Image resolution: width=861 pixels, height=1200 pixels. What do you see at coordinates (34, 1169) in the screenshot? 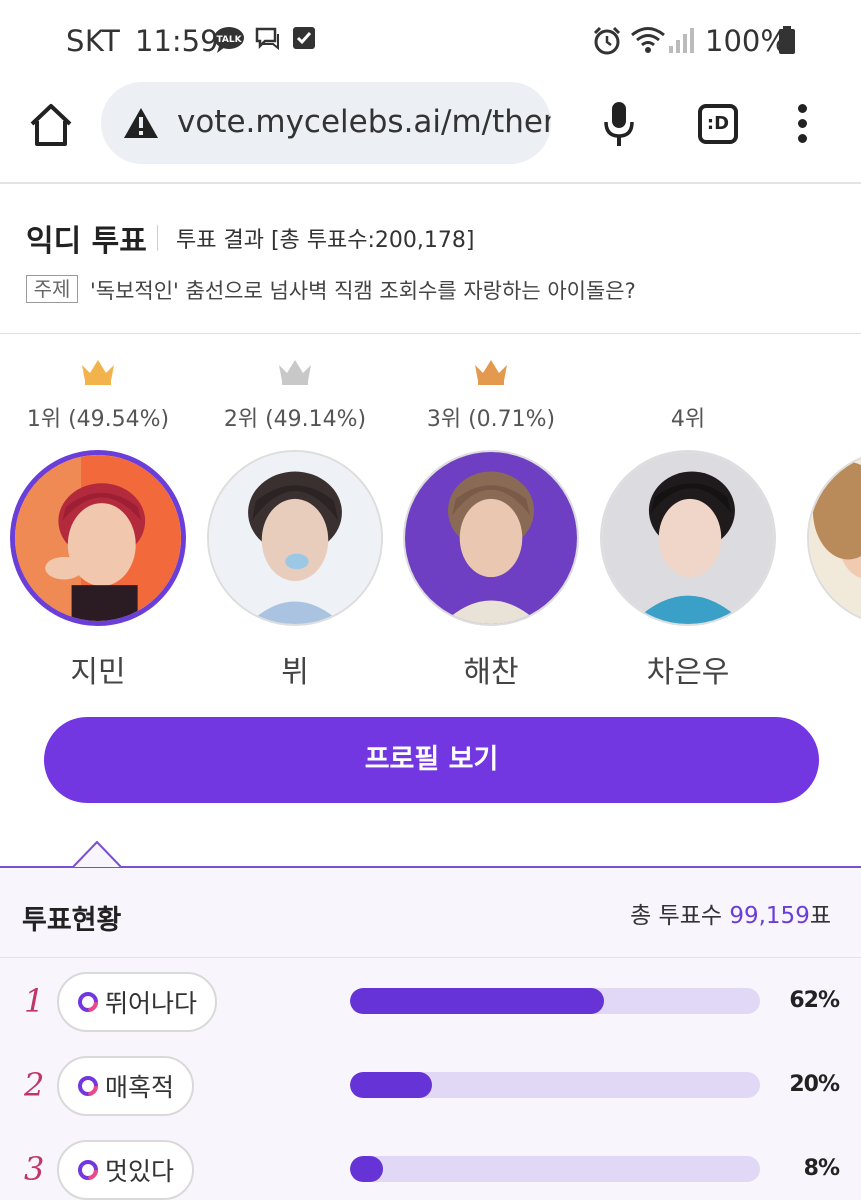
I see `row-rank: 3` at bounding box center [34, 1169].